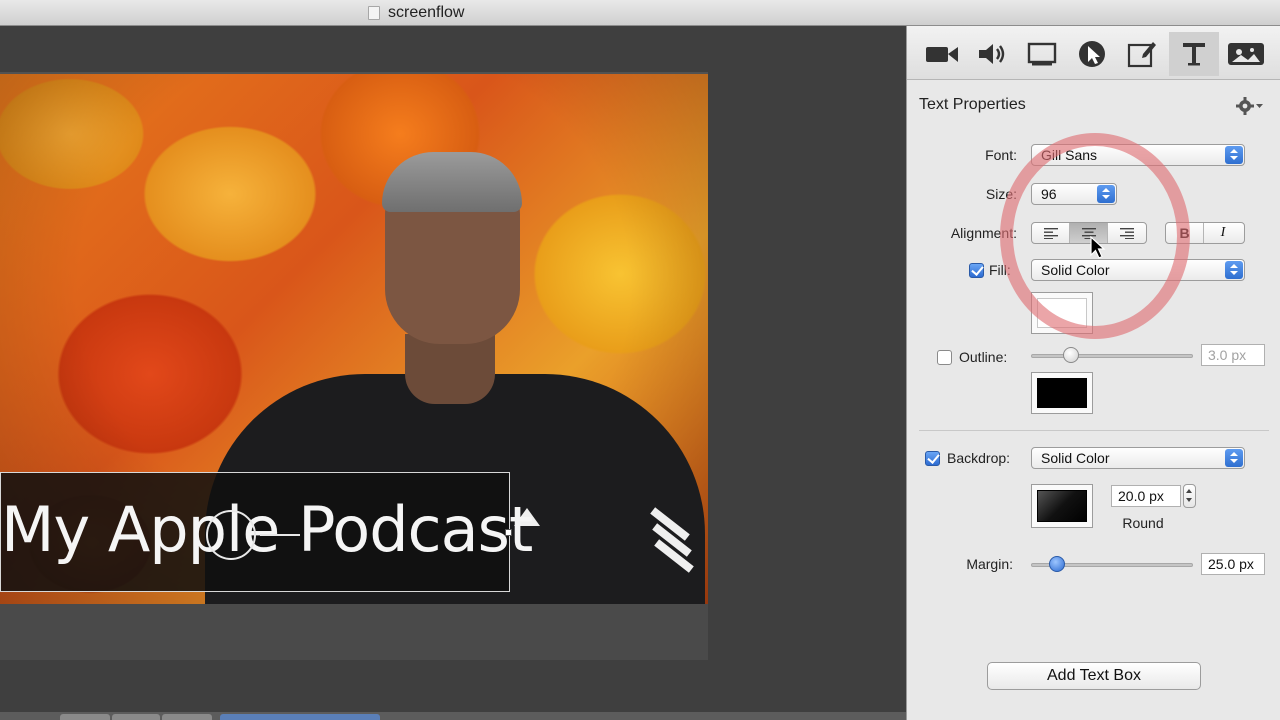 Image resolution: width=1280 pixels, height=720 pixels. I want to click on backdrop-color-well, so click(1062, 506).